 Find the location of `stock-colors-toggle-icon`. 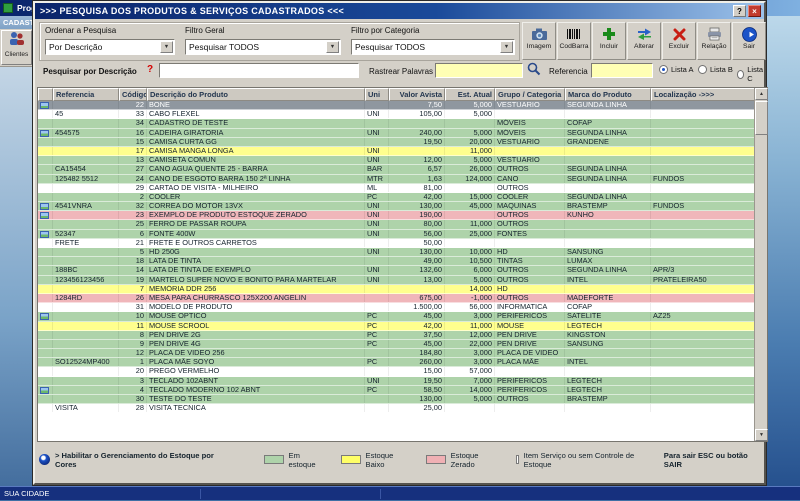

stock-colors-toggle-icon is located at coordinates (44, 459).